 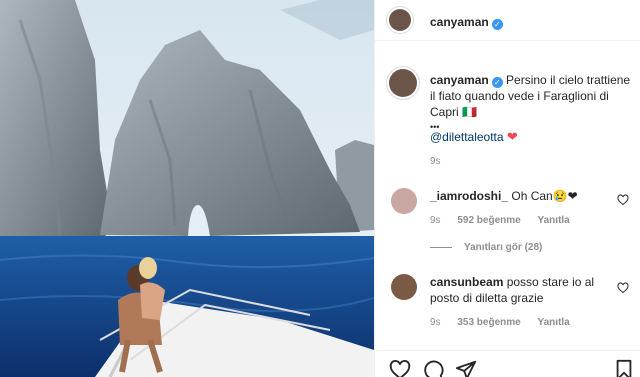 I want to click on comment-text: Oh Can😢❤, so click(x=544, y=196).